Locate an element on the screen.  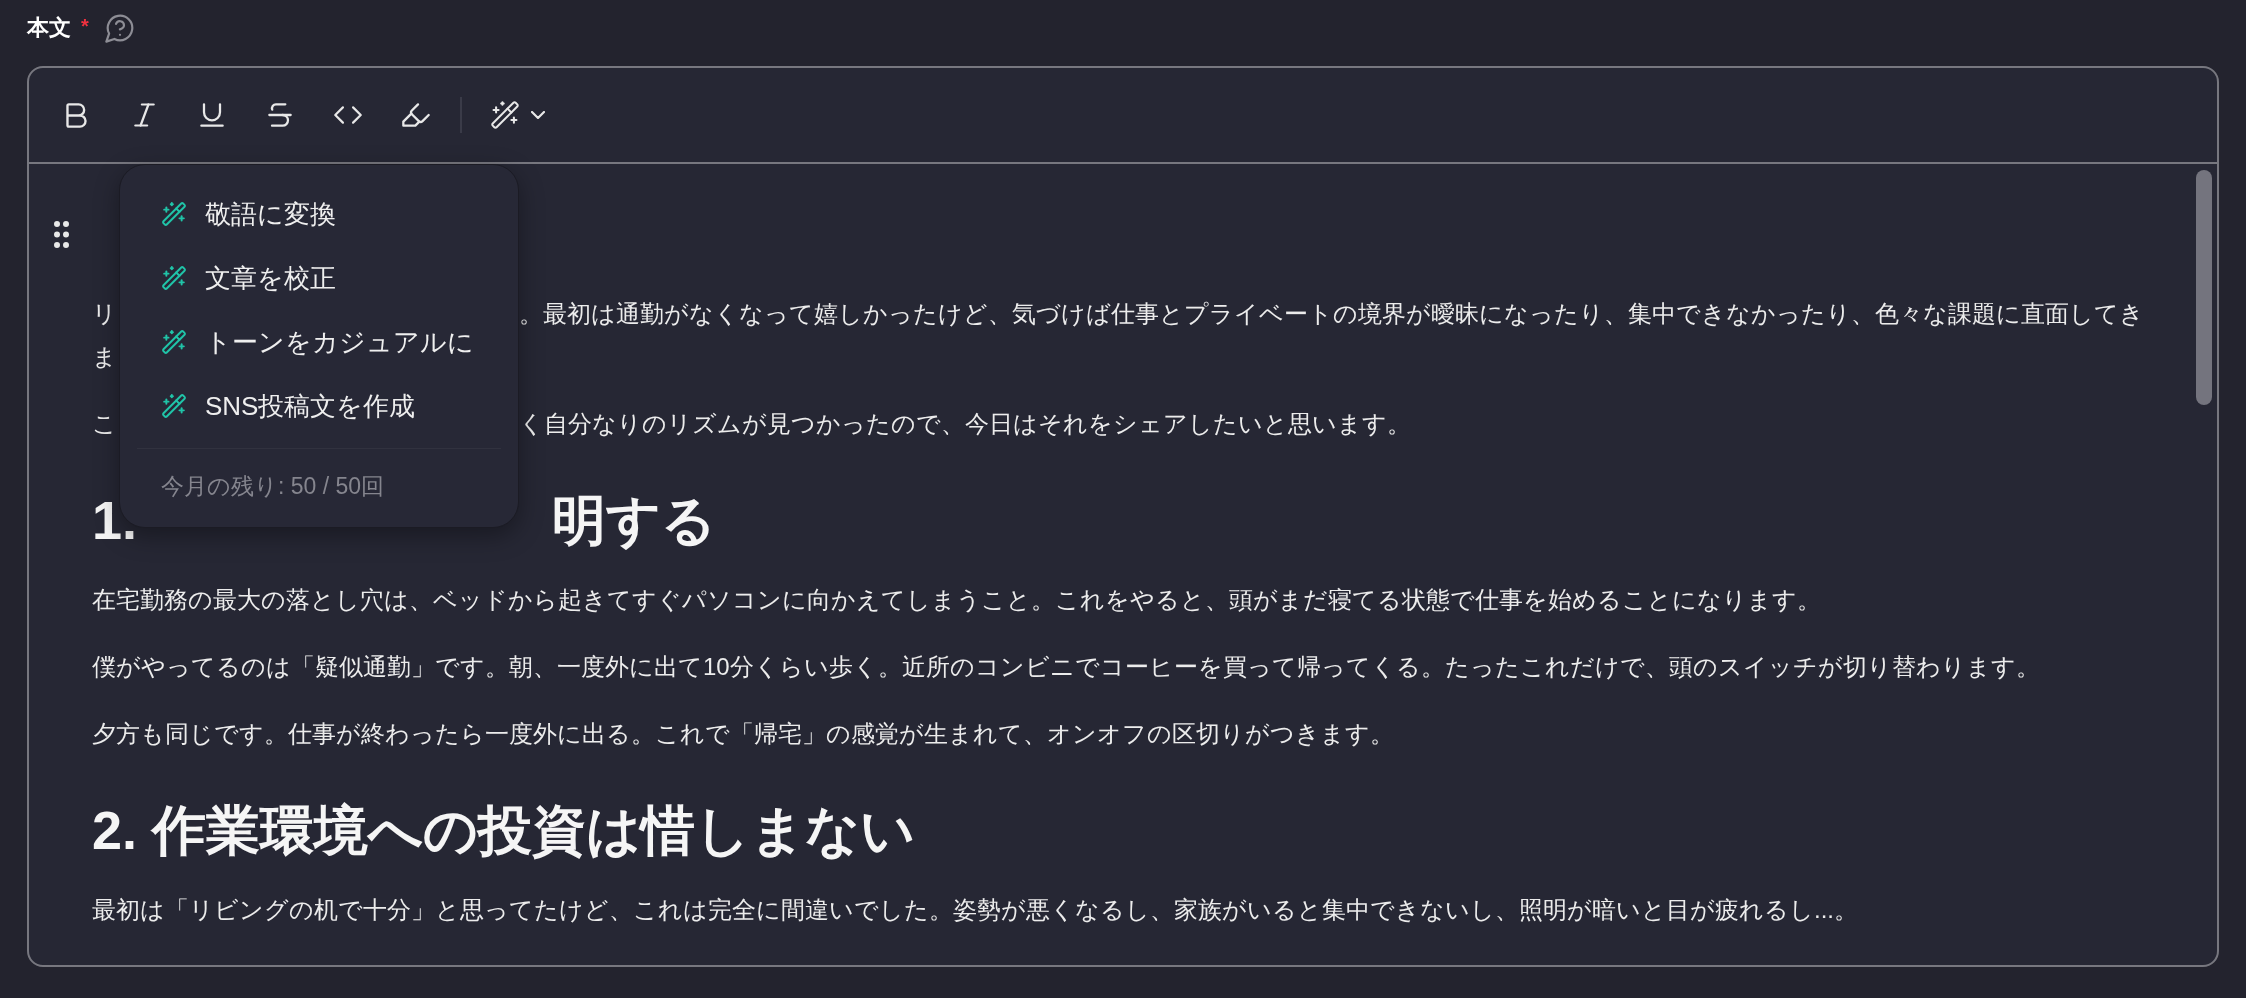
paragraph-text: リ is located at coordinates (104, 313).